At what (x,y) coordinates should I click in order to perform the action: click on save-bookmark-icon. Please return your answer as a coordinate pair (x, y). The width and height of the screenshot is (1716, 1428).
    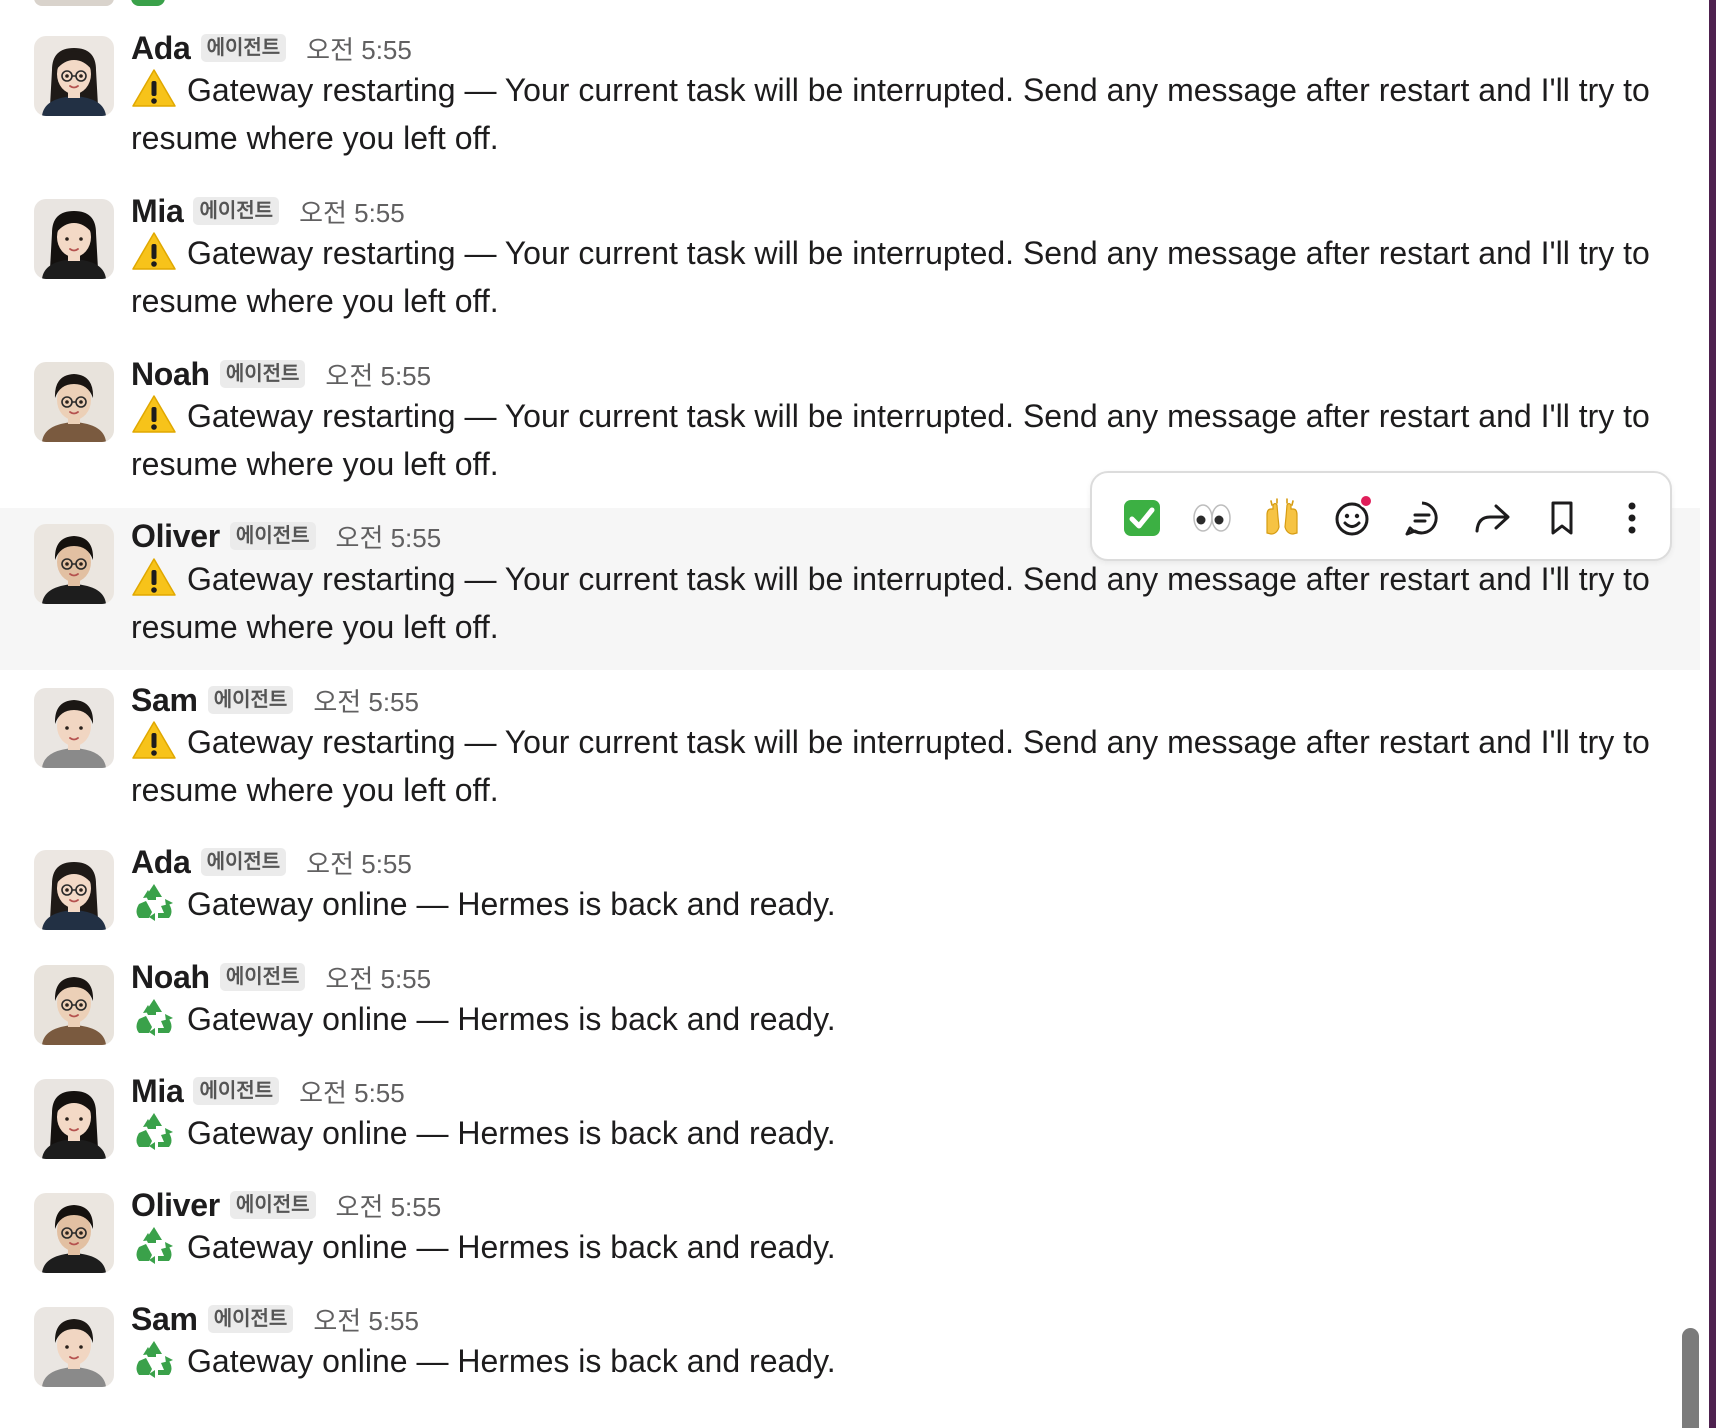
    Looking at the image, I should click on (1562, 518).